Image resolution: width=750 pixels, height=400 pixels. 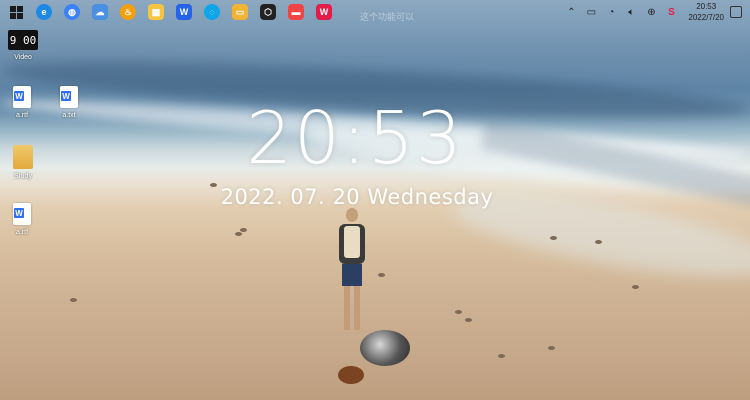 I want to click on chevron-up-icon: ⌃, so click(x=571, y=12).